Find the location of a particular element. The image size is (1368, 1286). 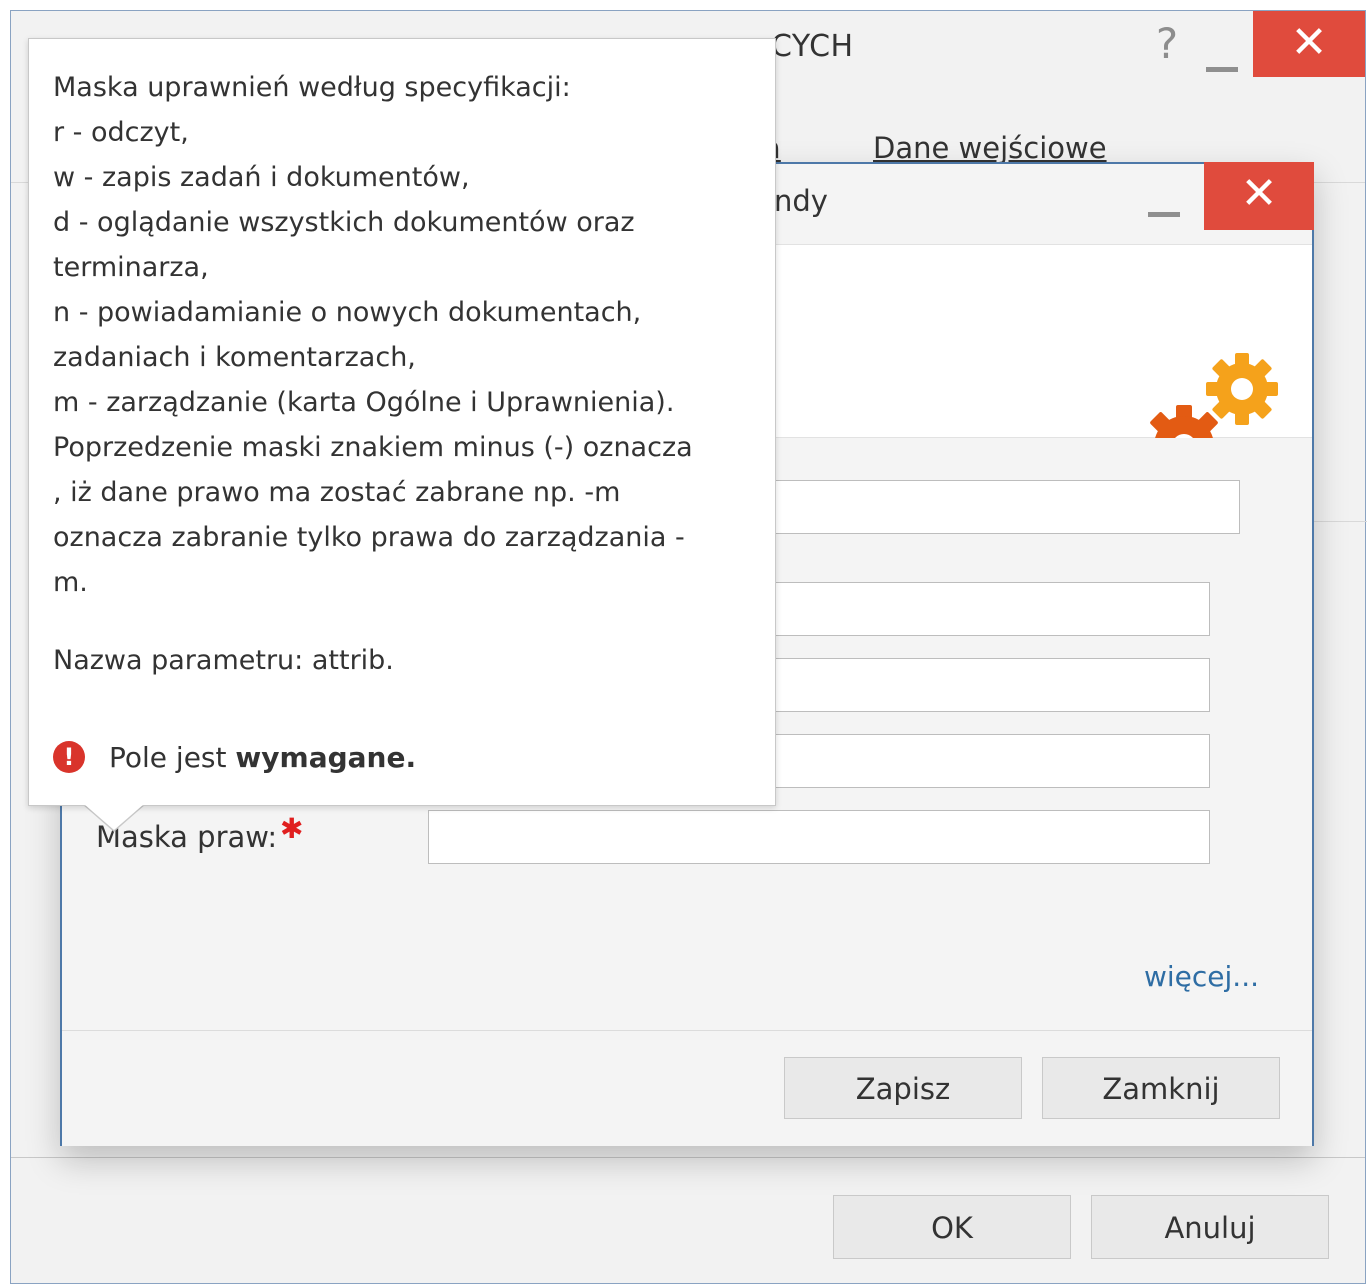

outer-window-title: CYCH is located at coordinates (812, 46).